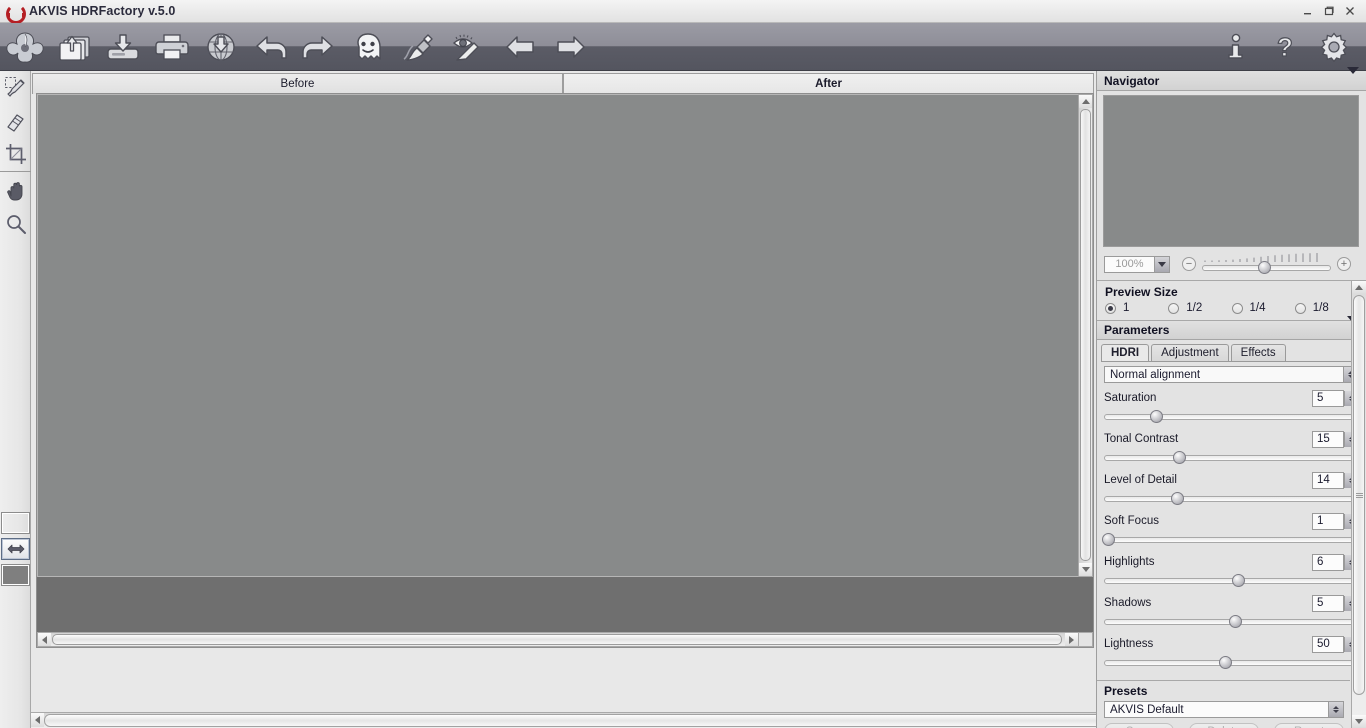  What do you see at coordinates (1137, 264) in the screenshot?
I see `zoom-level-combobox: 100%` at bounding box center [1137, 264].